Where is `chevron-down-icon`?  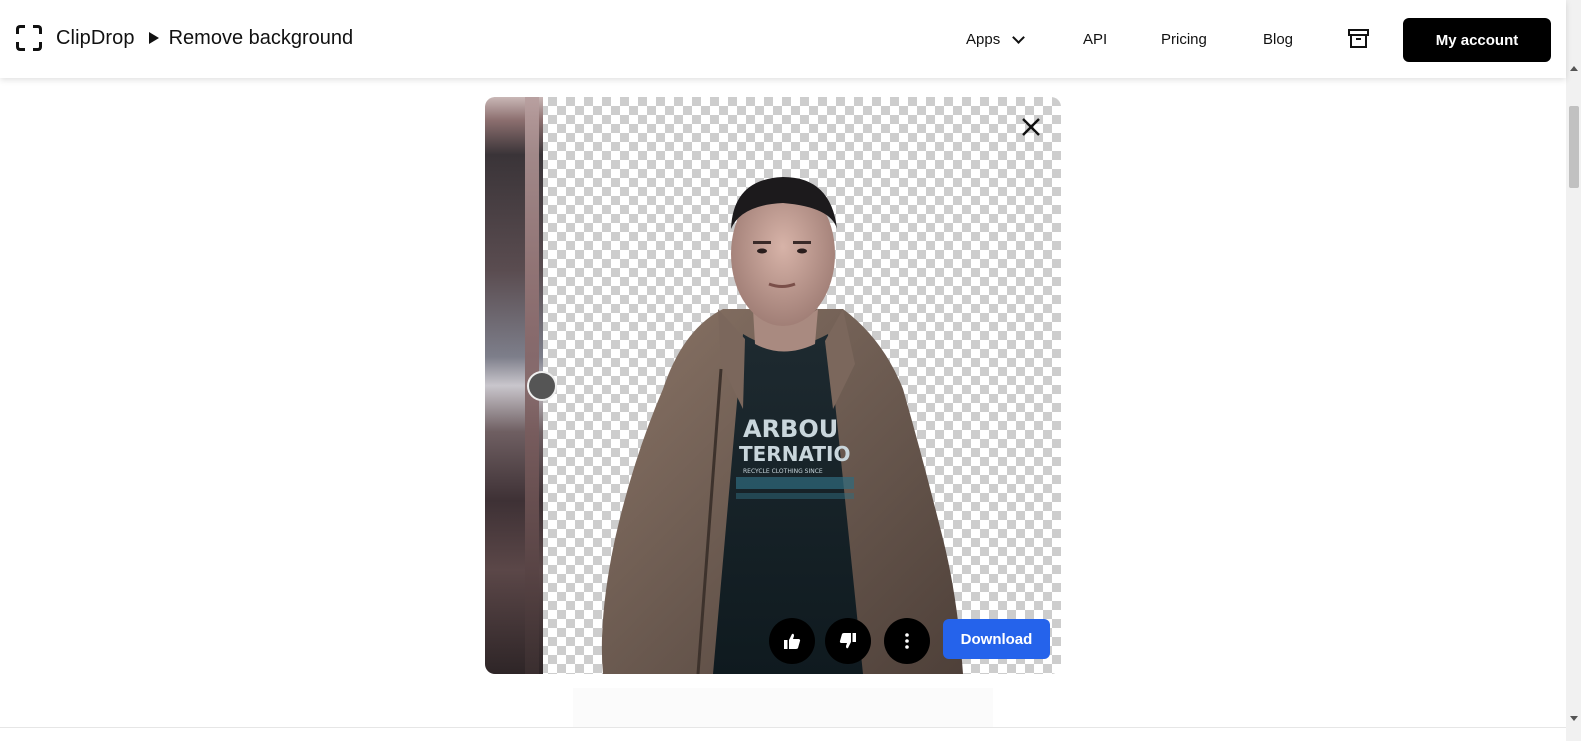
chevron-down-icon is located at coordinates (1019, 37).